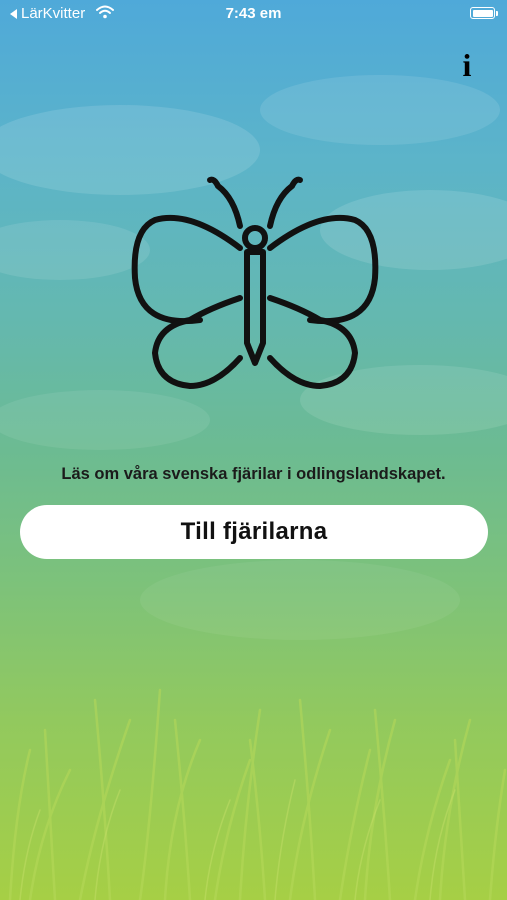  What do you see at coordinates (255, 282) in the screenshot?
I see `butterfly-icon` at bounding box center [255, 282].